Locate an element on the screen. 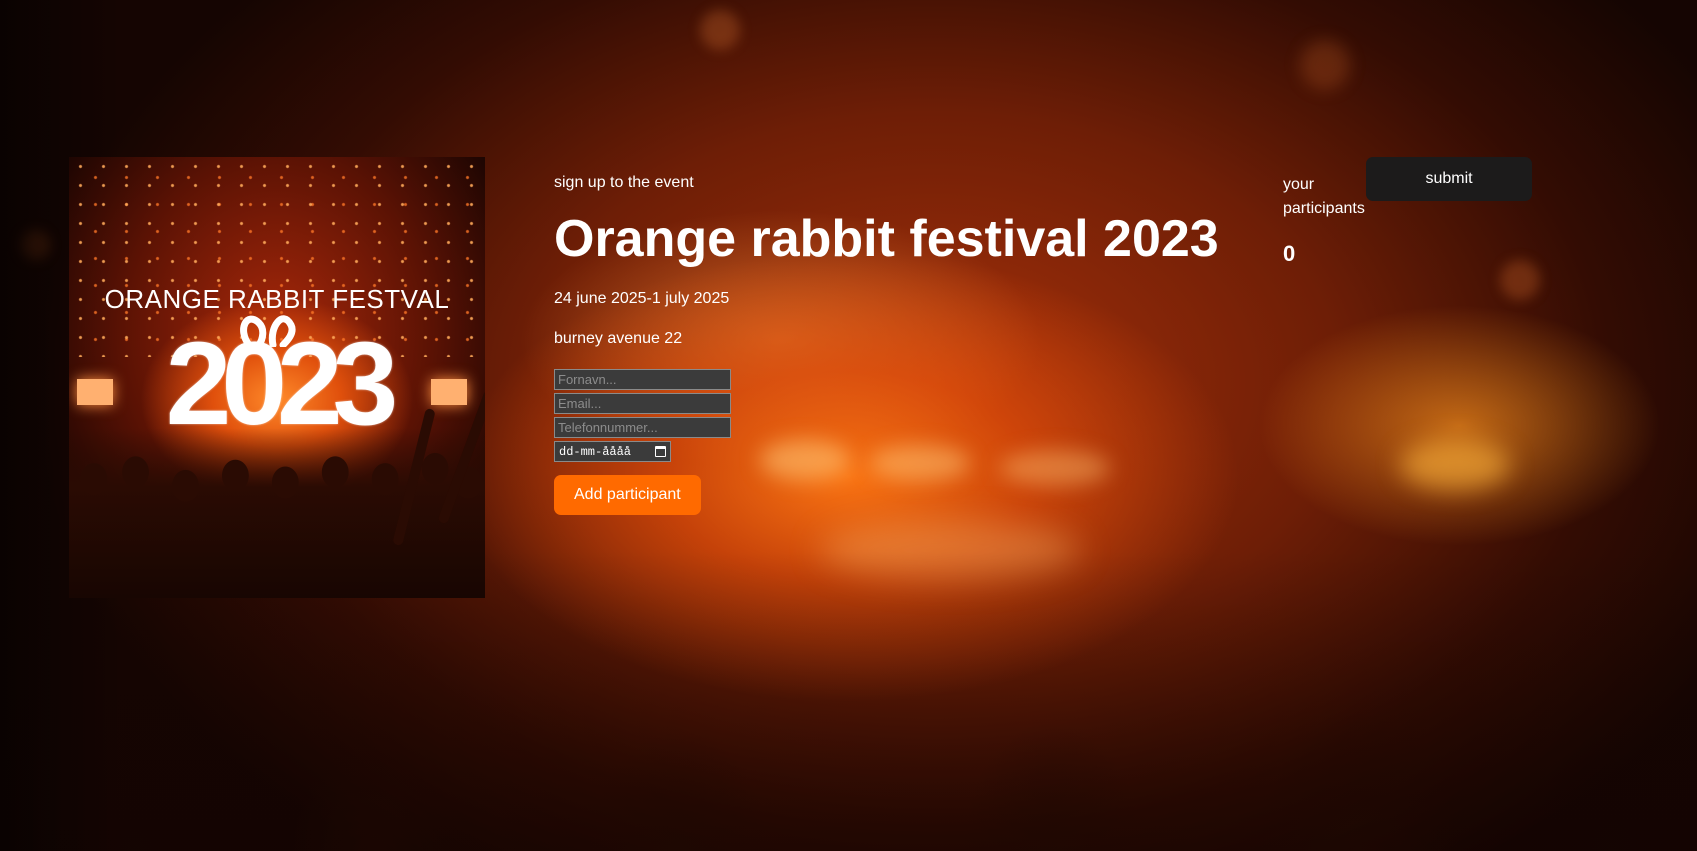  signup-eyebrow: sign up to the event is located at coordinates (624, 182).